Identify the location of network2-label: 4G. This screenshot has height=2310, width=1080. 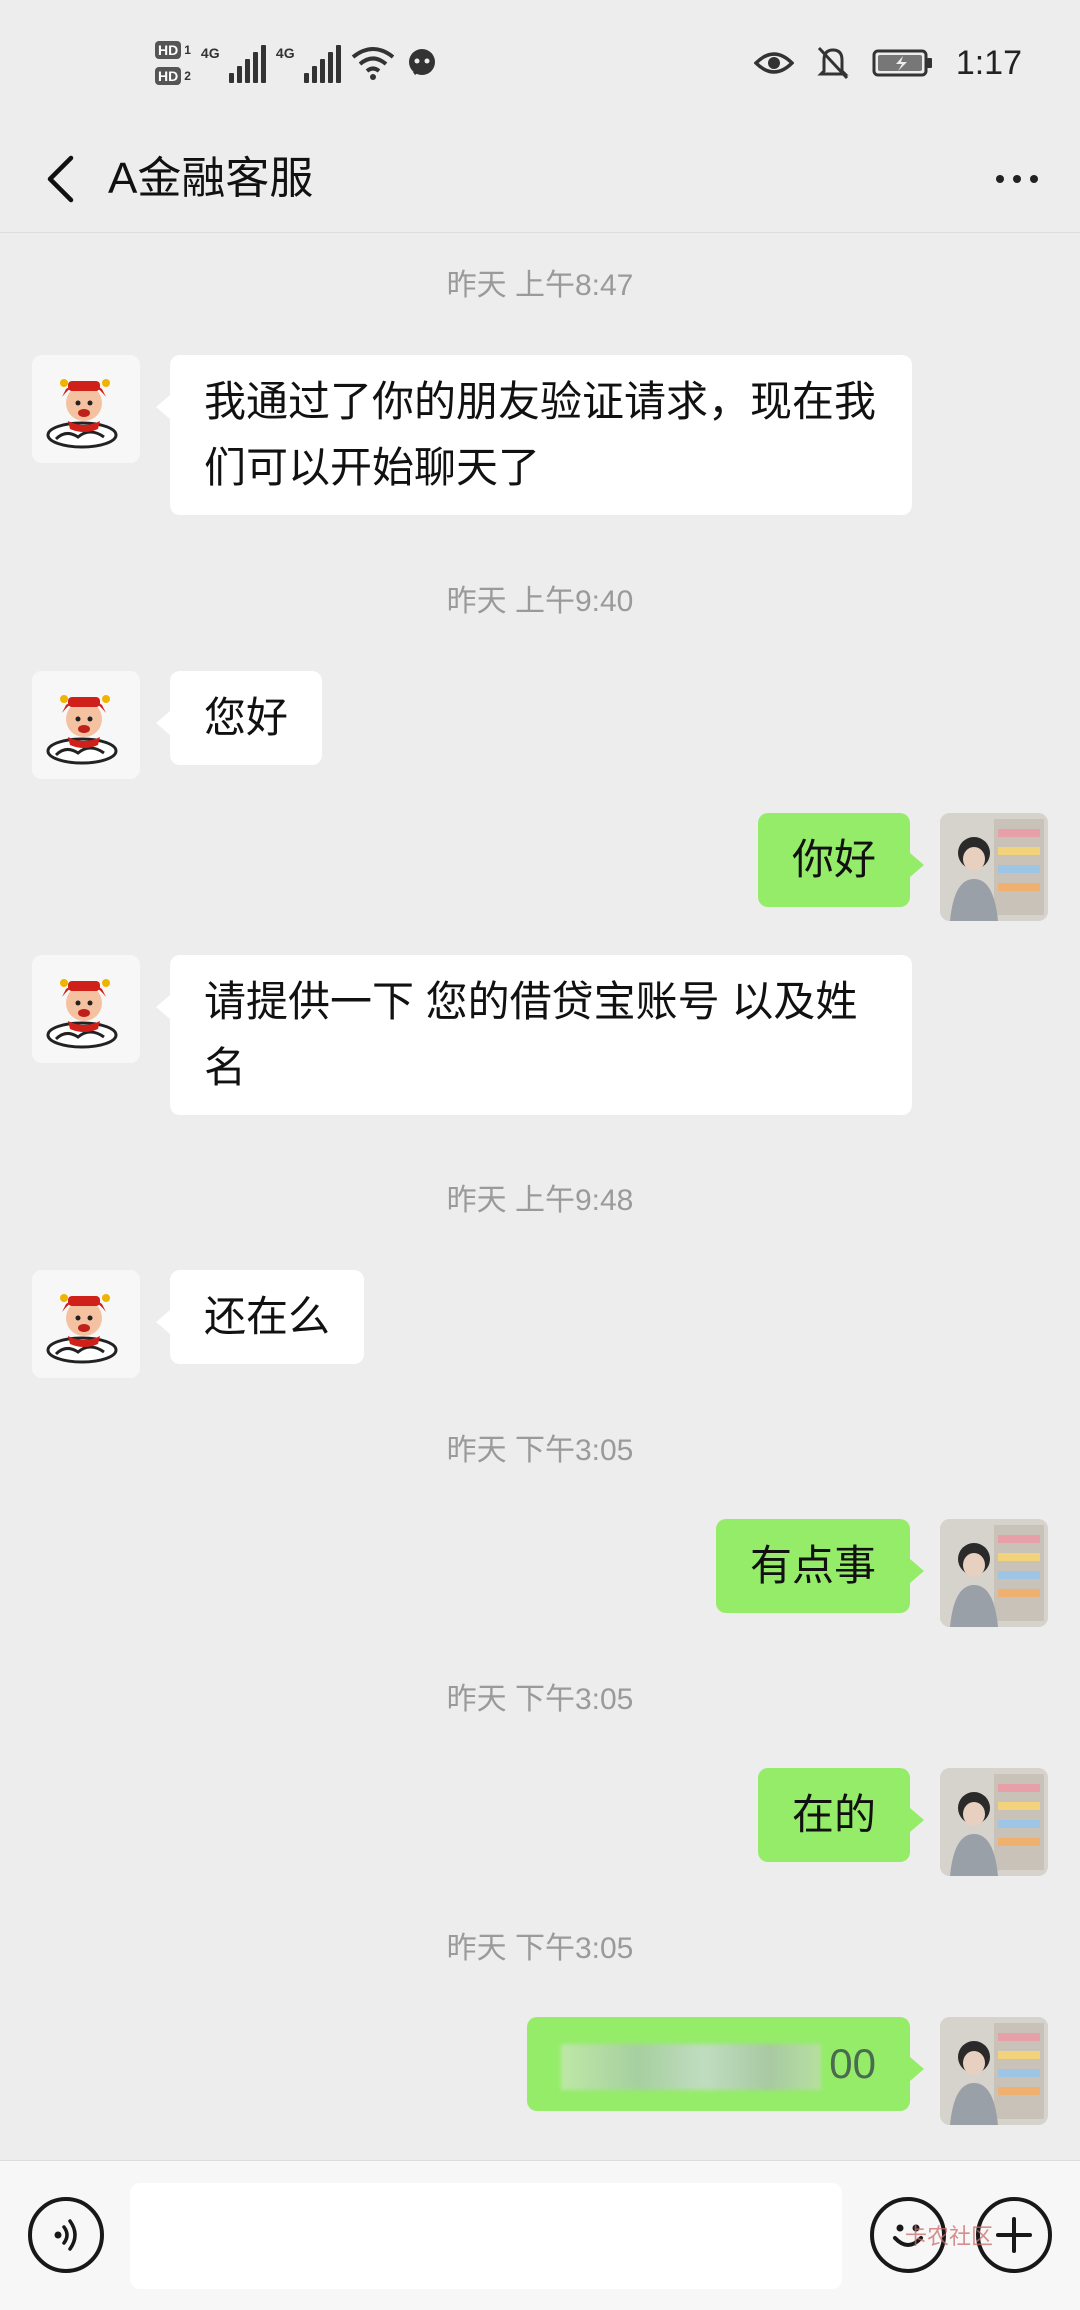
(285, 53).